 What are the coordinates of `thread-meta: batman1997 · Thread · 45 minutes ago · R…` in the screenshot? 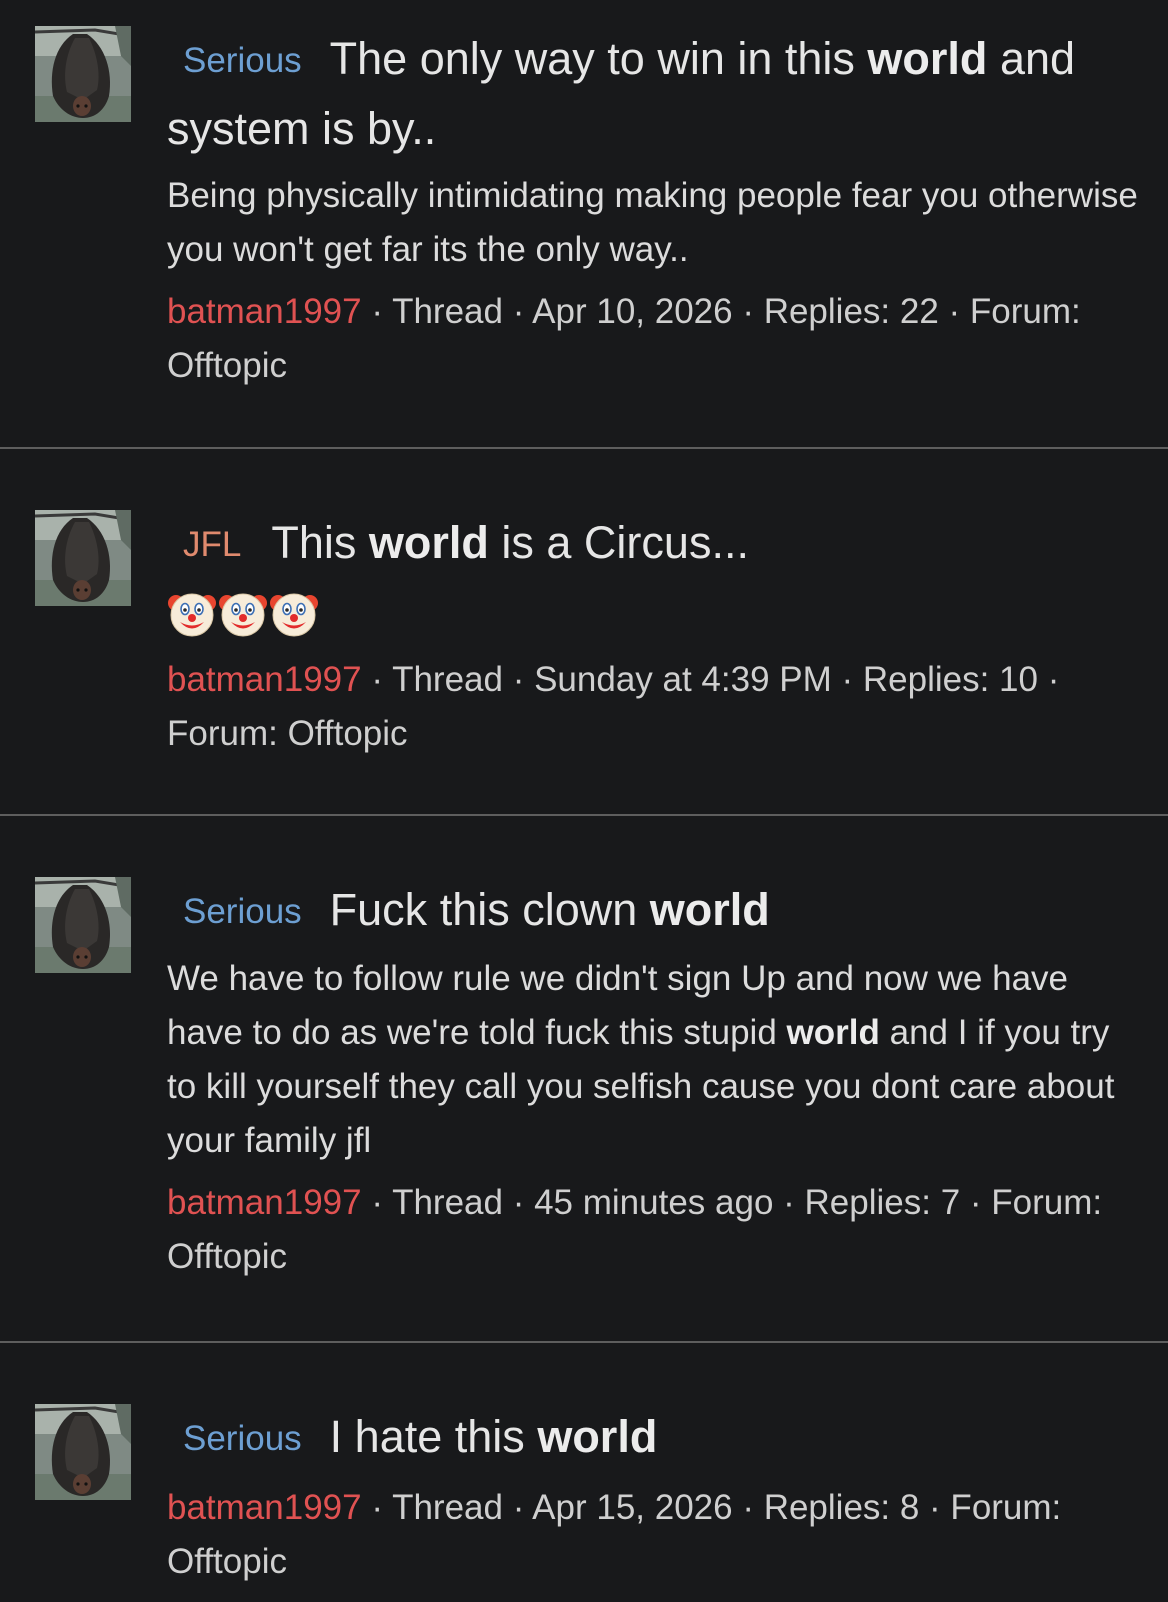 It's located at (653, 1230).